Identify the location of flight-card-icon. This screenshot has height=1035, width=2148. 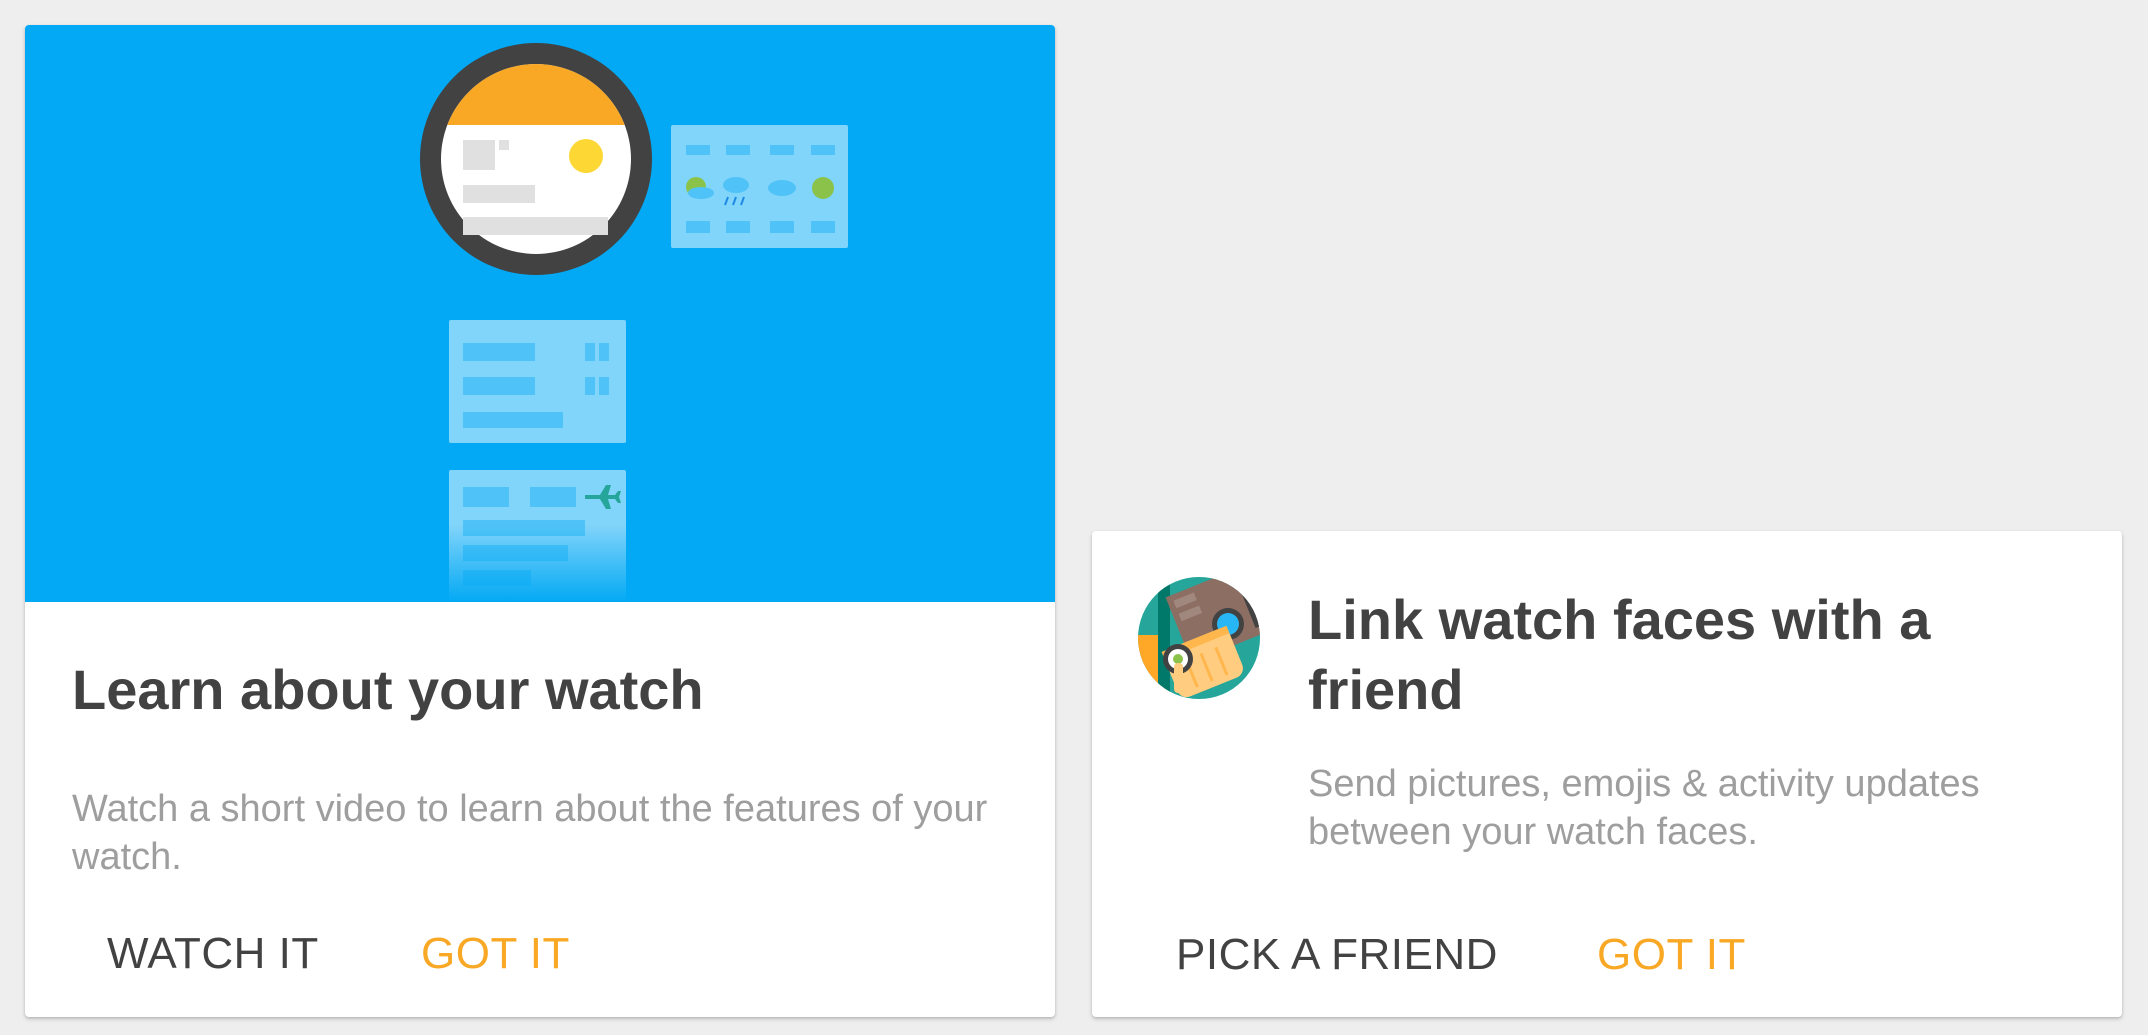
(540, 536).